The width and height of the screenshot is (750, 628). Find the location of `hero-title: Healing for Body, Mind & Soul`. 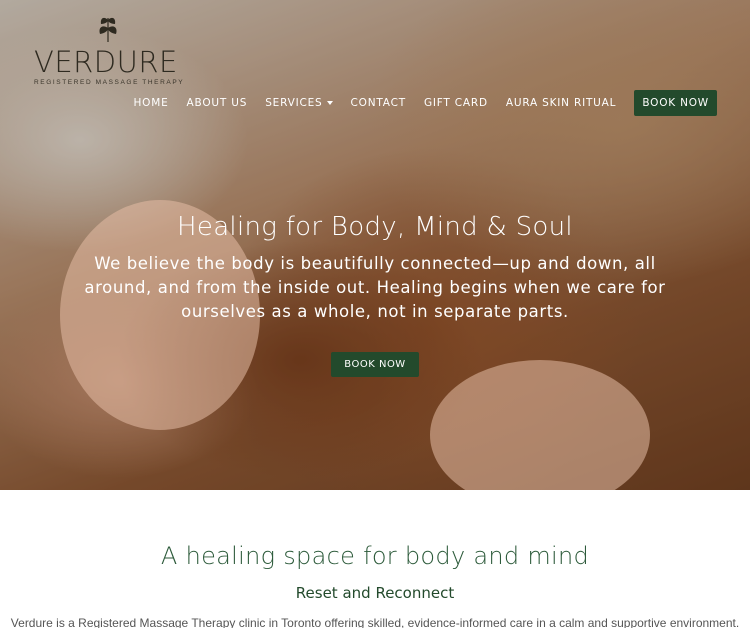

hero-title: Healing for Body, Mind & Soul is located at coordinates (375, 227).